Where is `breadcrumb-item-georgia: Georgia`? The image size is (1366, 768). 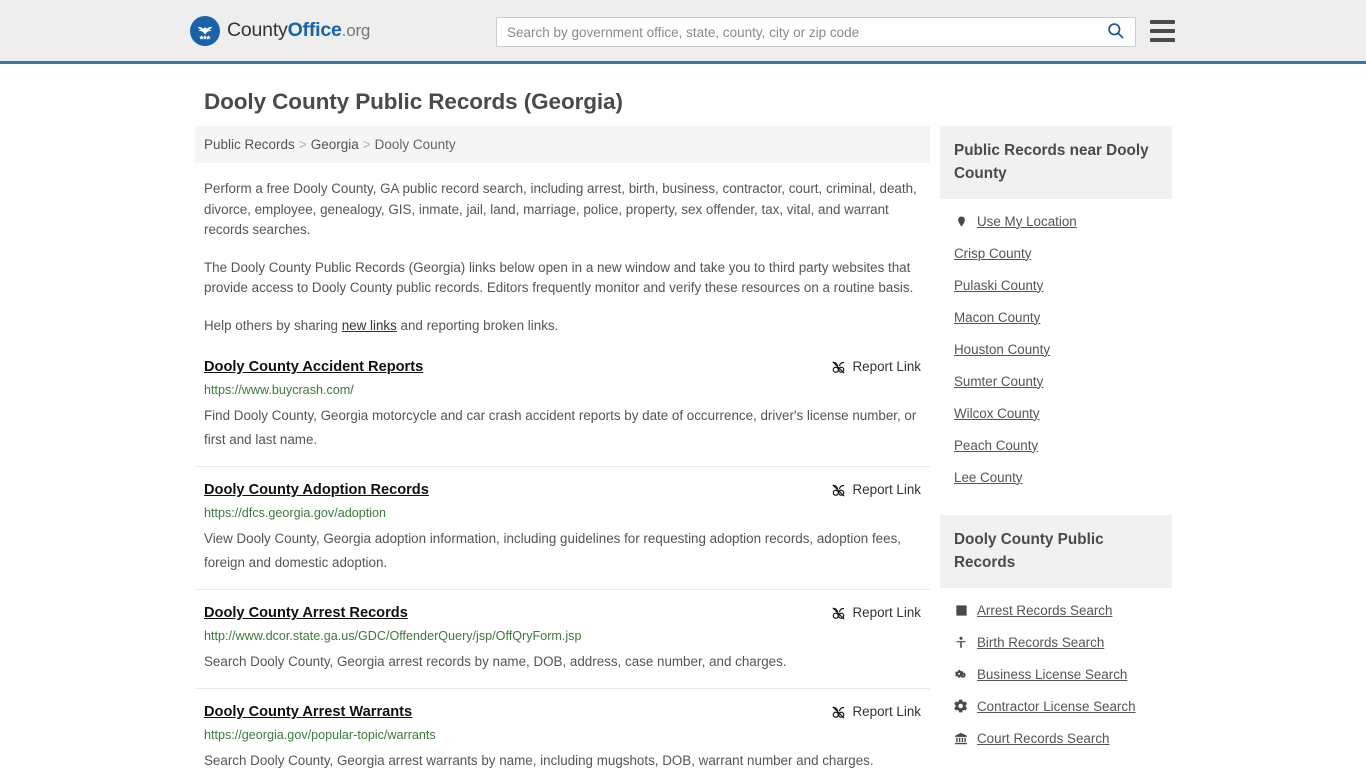 breadcrumb-item-georgia: Georgia is located at coordinates (335, 144).